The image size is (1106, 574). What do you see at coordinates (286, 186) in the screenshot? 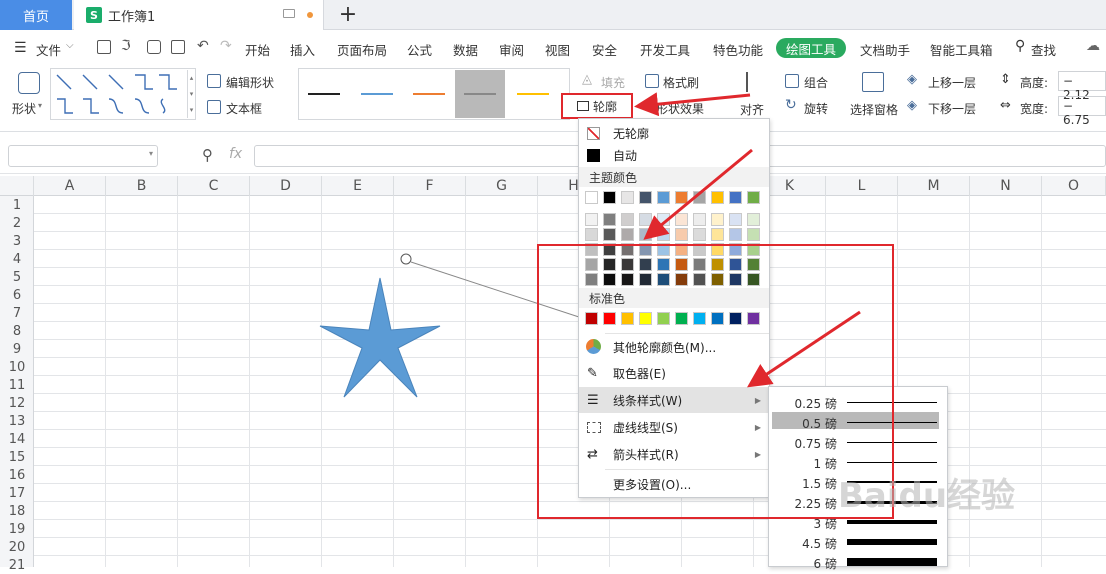
I see `column-header-cell: D` at bounding box center [286, 186].